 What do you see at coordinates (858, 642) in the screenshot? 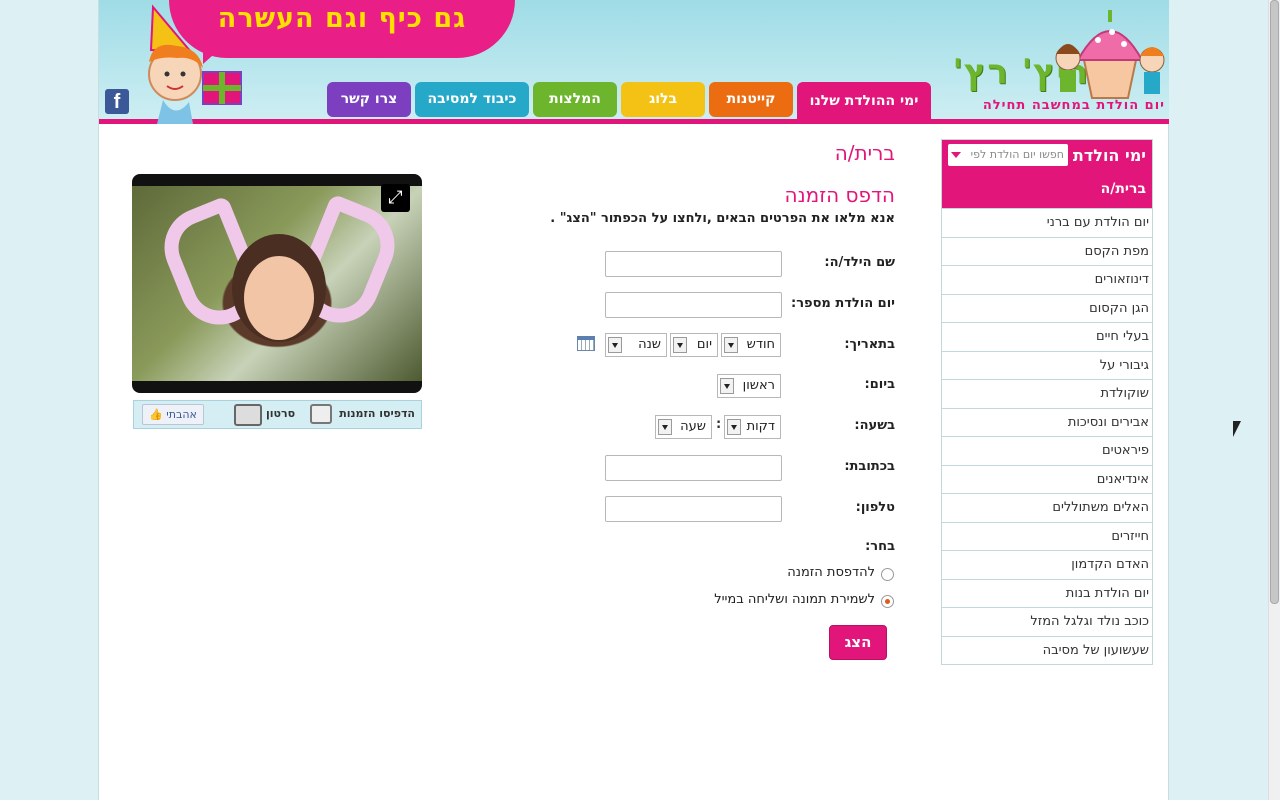
I see `show-button: הצג` at bounding box center [858, 642].